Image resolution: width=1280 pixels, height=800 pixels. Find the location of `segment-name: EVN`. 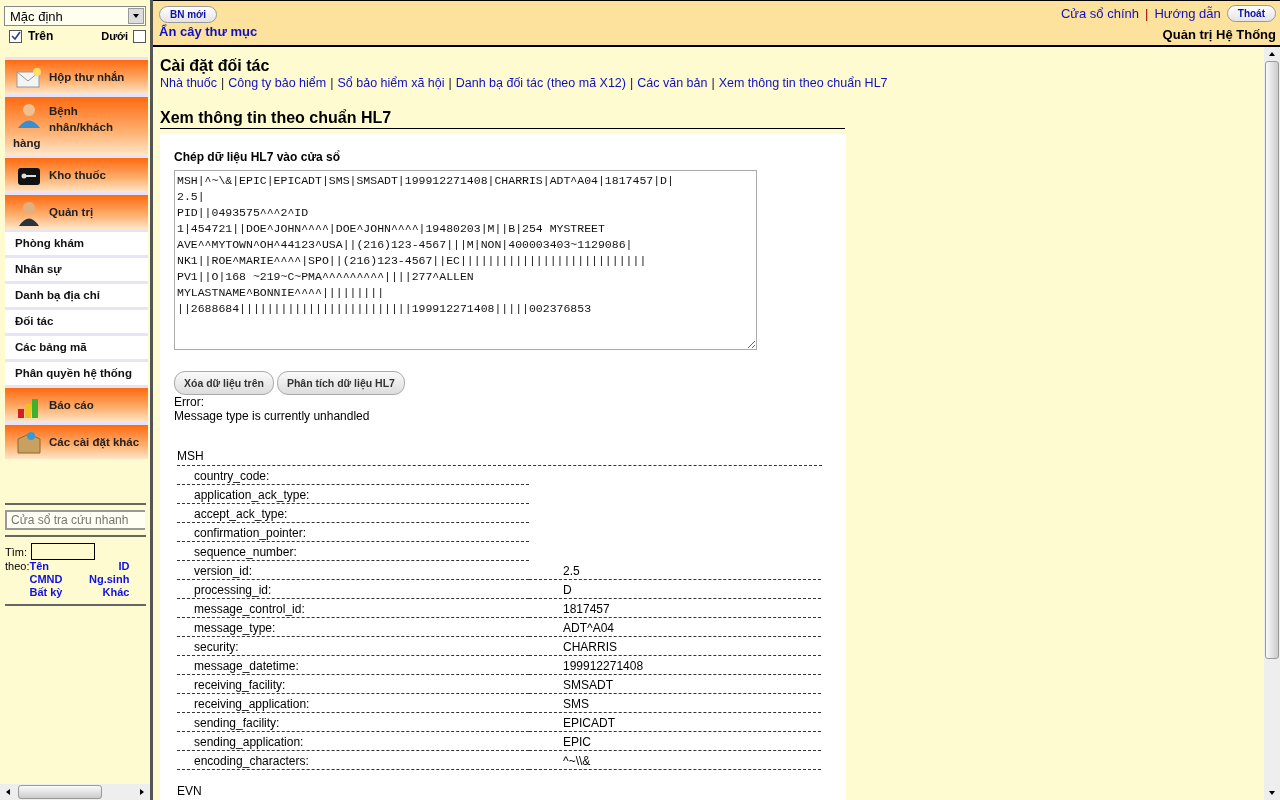

segment-name: EVN is located at coordinates (190, 792).